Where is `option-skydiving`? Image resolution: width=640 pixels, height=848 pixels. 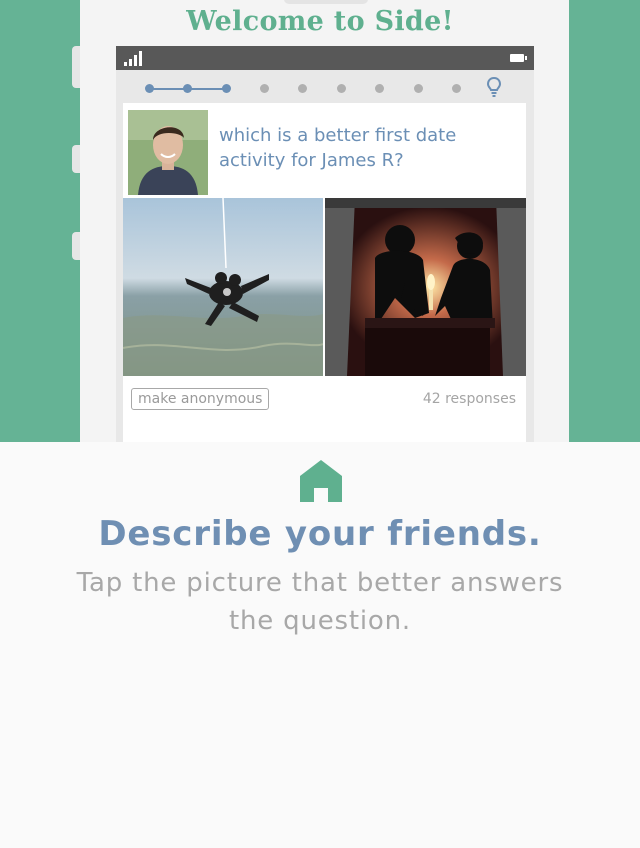 option-skydiving is located at coordinates (223, 287).